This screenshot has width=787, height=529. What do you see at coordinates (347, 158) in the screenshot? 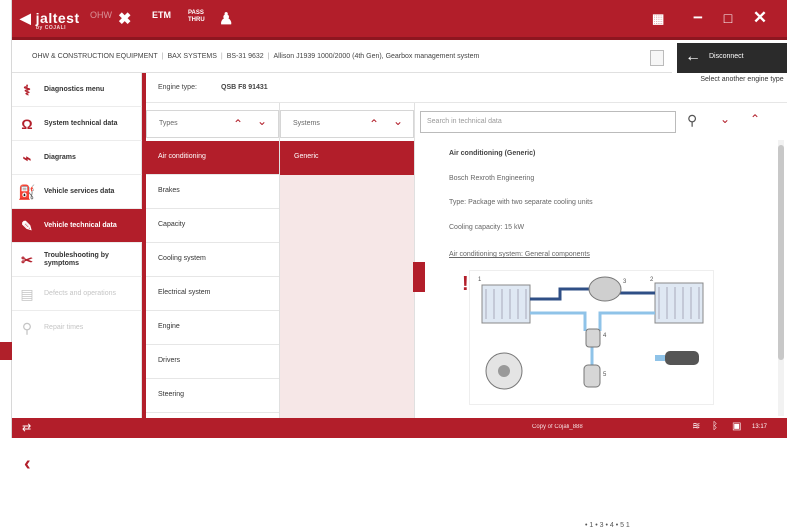
I see `system-item-generic: Generic` at bounding box center [347, 158].